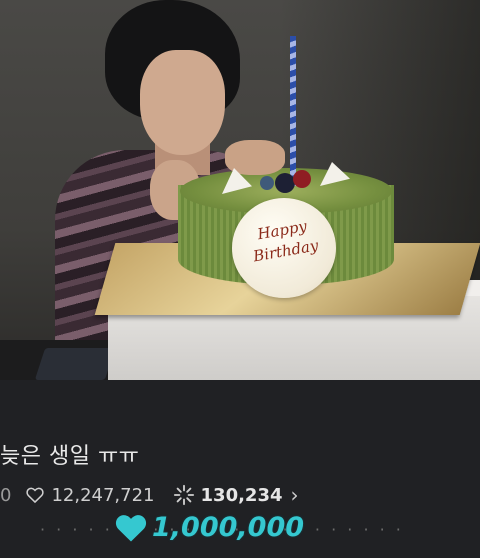  I want to click on plaque-text: Happy Birthday, so click(285, 241).